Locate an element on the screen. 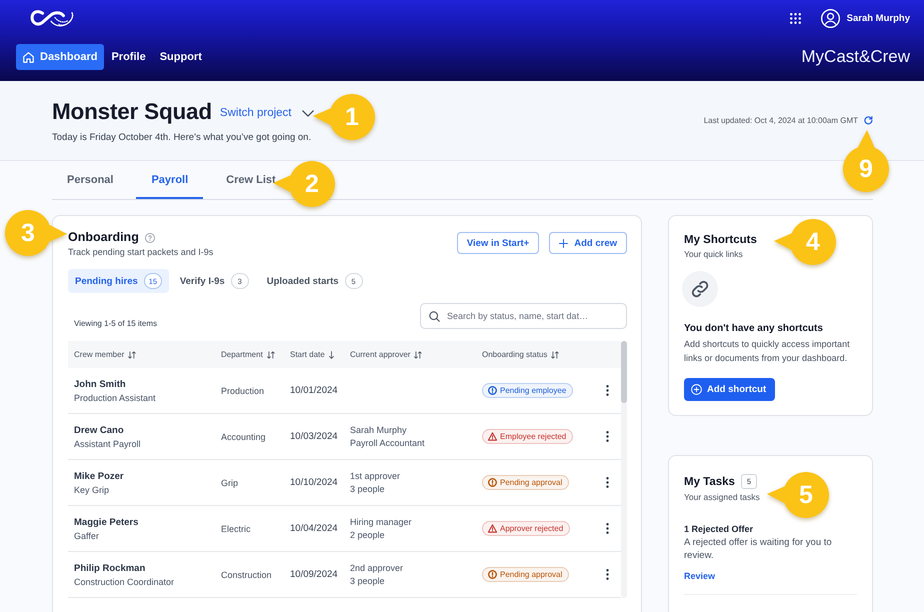 This screenshot has height=612, width=924. project-title: Monster Squad is located at coordinates (132, 111).